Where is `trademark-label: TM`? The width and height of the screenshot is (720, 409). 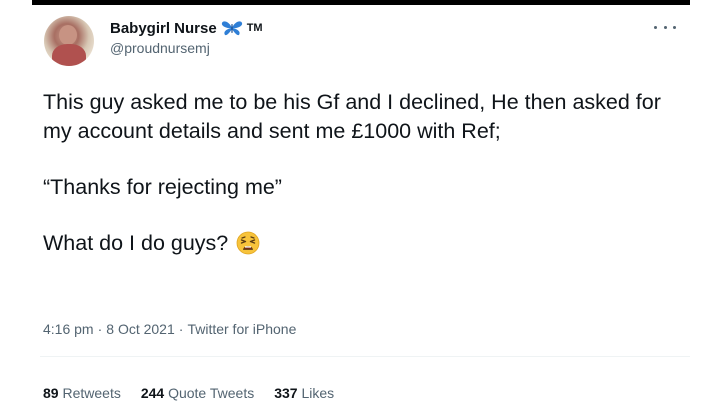
trademark-label: TM is located at coordinates (254, 28).